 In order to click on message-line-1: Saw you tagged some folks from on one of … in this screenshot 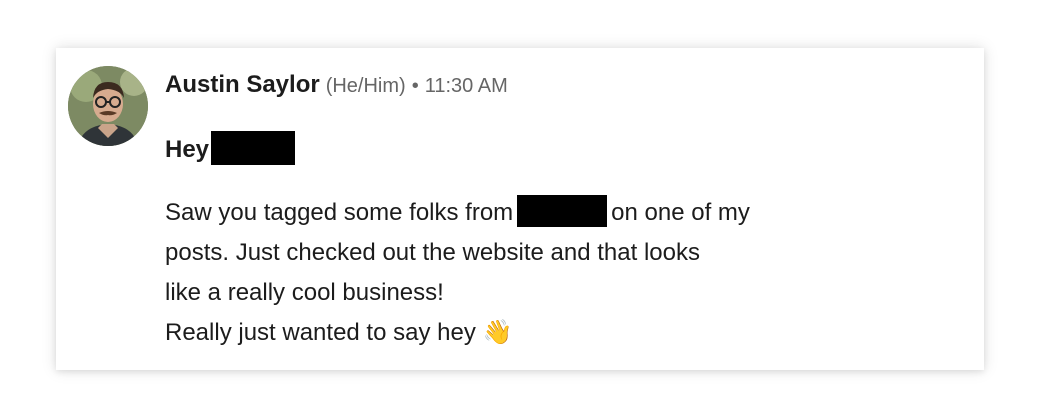, I will do `click(545, 213)`.